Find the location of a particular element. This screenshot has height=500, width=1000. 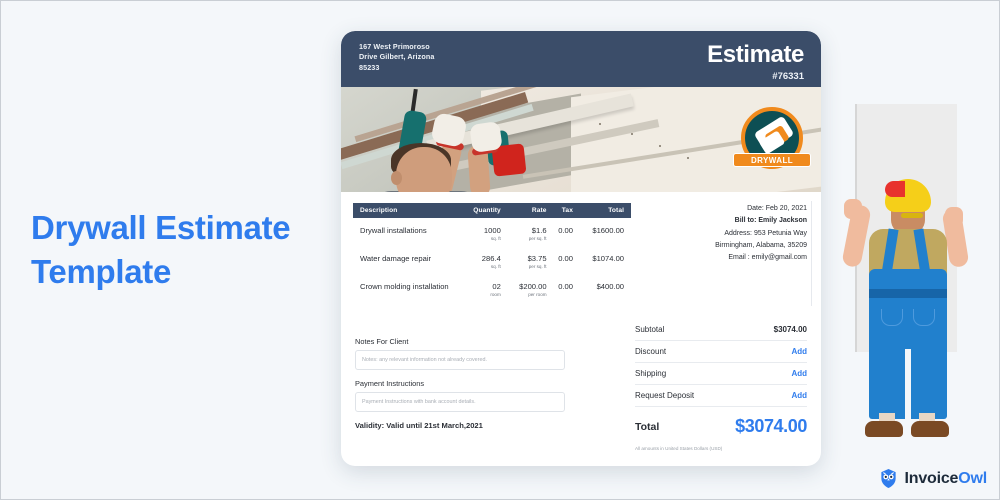

deposit-label: Request Deposit is located at coordinates (665, 395).